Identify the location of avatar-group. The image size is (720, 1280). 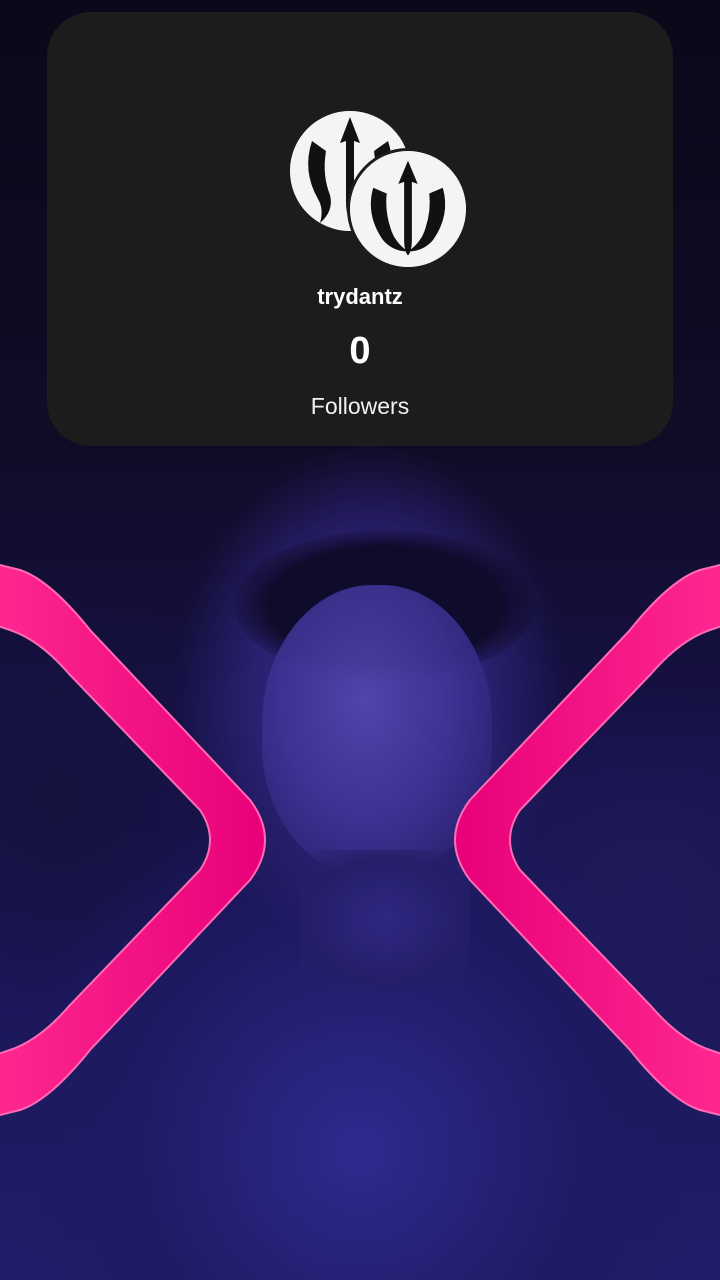
(380, 191).